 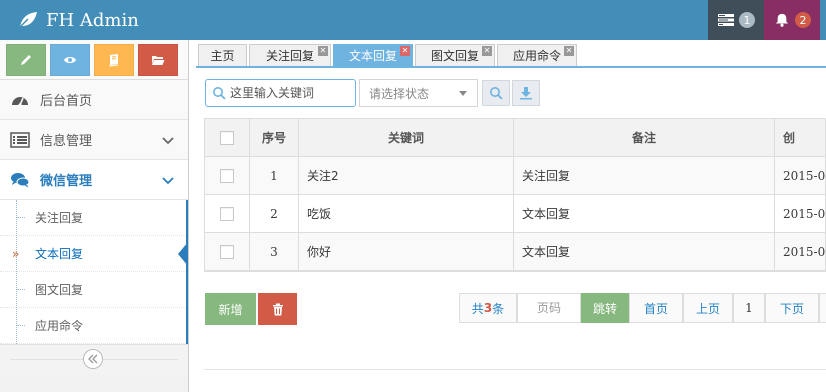 I want to click on sidebar-item-label: 信息管理, so click(x=66, y=141).